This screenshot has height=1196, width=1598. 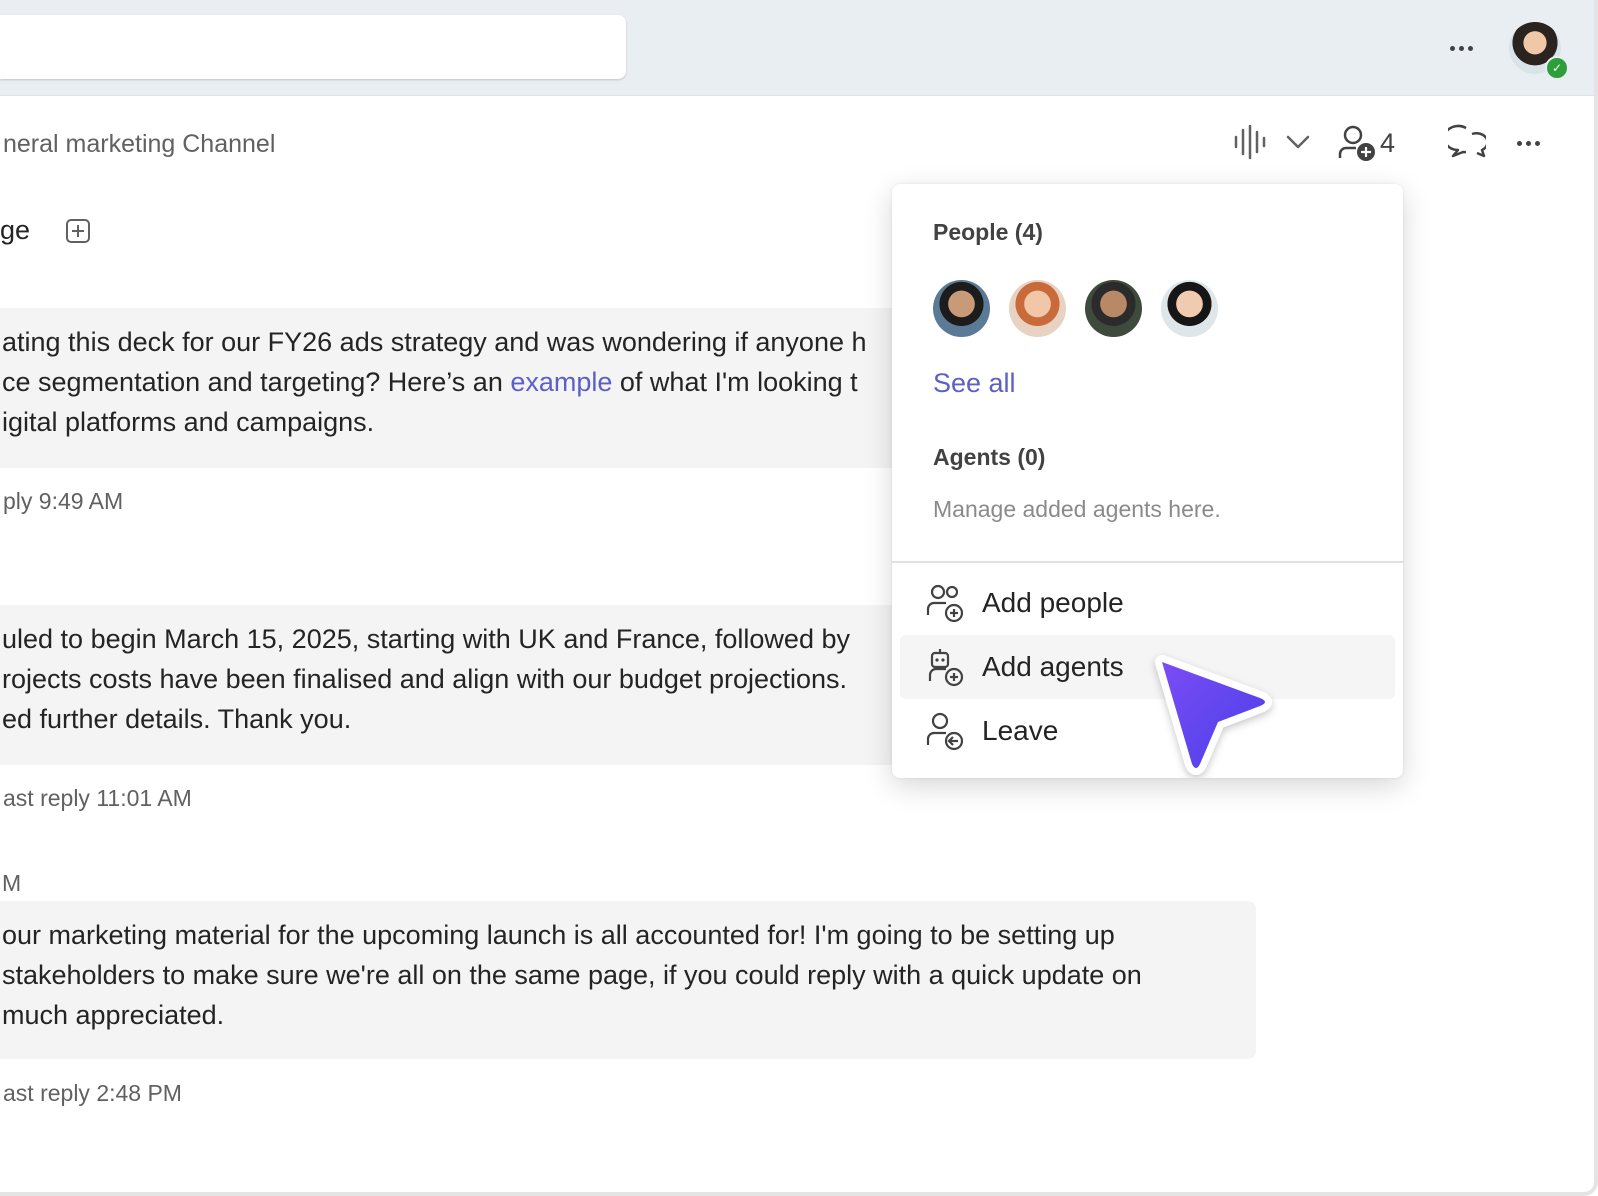 What do you see at coordinates (988, 232) in the screenshot?
I see `people-section-title: People (4)` at bounding box center [988, 232].